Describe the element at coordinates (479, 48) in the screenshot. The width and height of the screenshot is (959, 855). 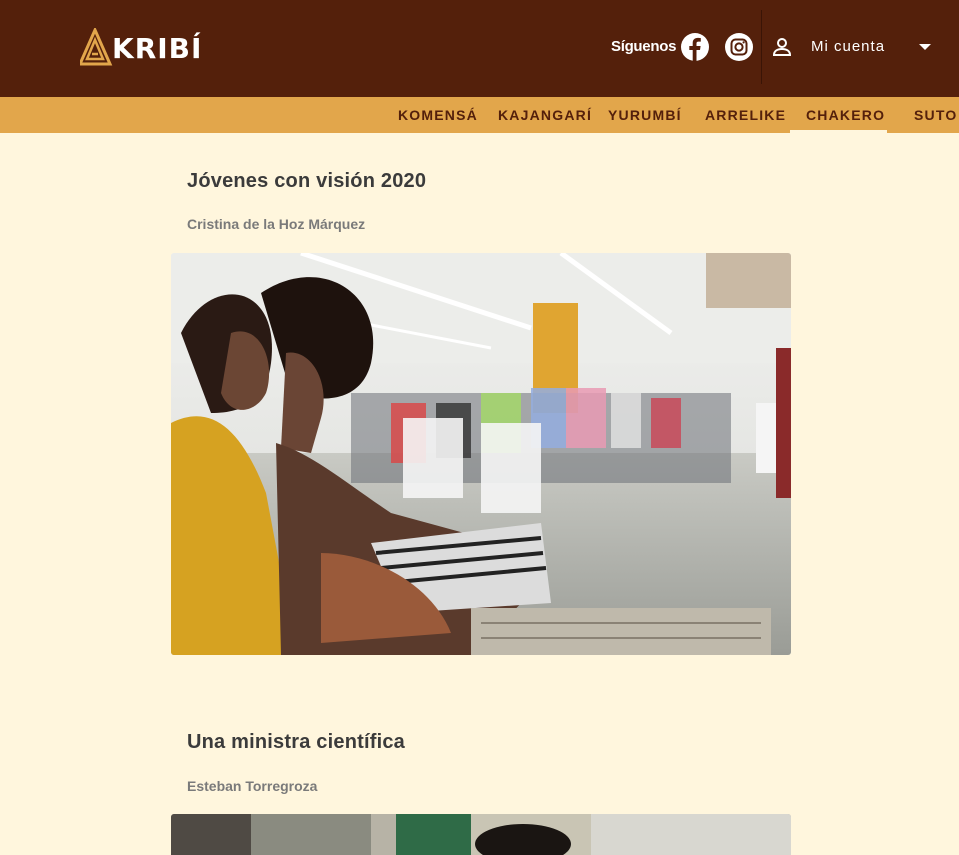
I see `site-header: KRIBÍ Síguenos Mi cuenta` at that location.